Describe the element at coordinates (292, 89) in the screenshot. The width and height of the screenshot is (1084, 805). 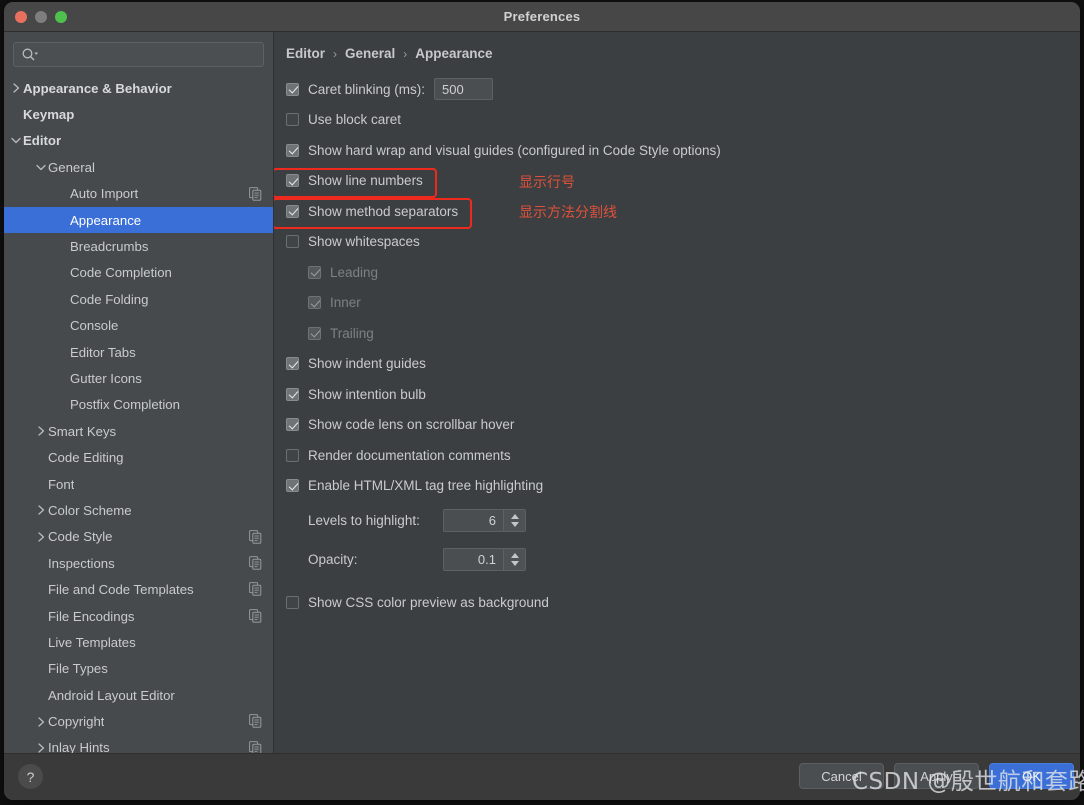
I see `checkbox-caret-blinking-ms` at that location.